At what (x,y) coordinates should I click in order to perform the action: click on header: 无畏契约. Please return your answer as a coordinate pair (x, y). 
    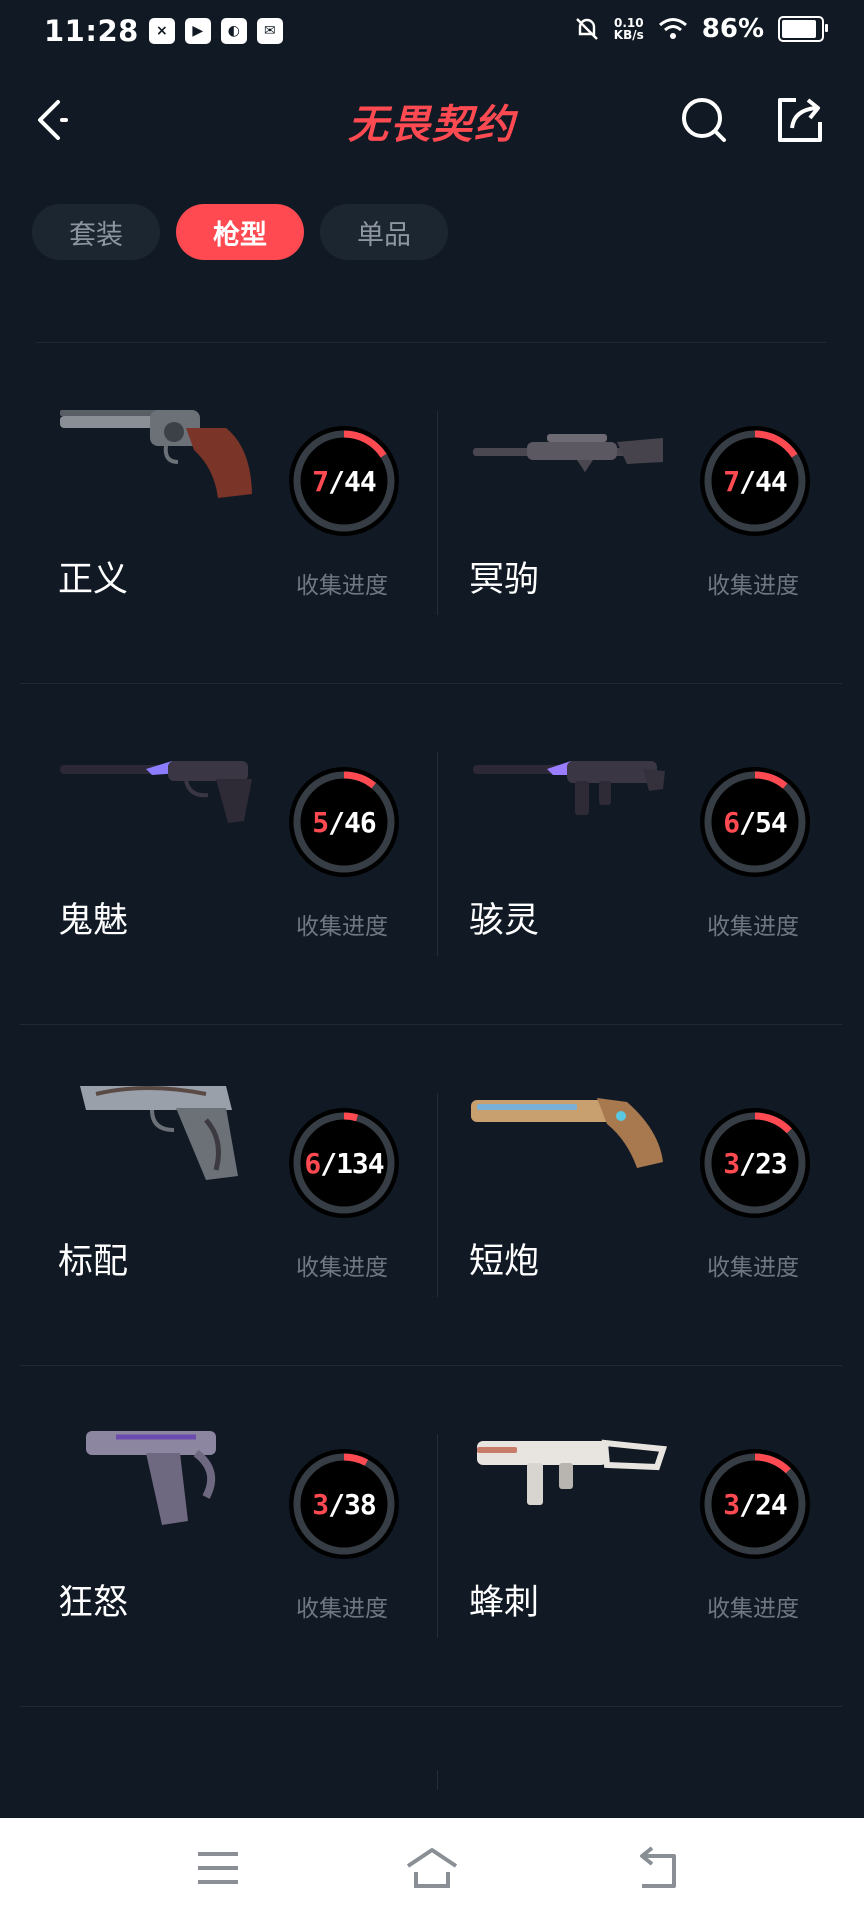
    Looking at the image, I should click on (432, 119).